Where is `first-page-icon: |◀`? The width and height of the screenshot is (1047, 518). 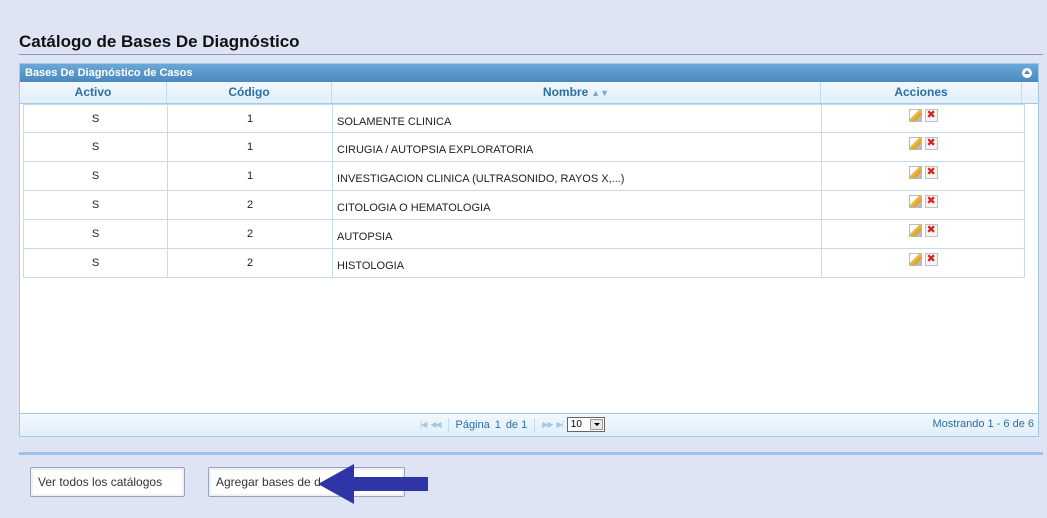
first-page-icon: |◀ is located at coordinates (423, 424).